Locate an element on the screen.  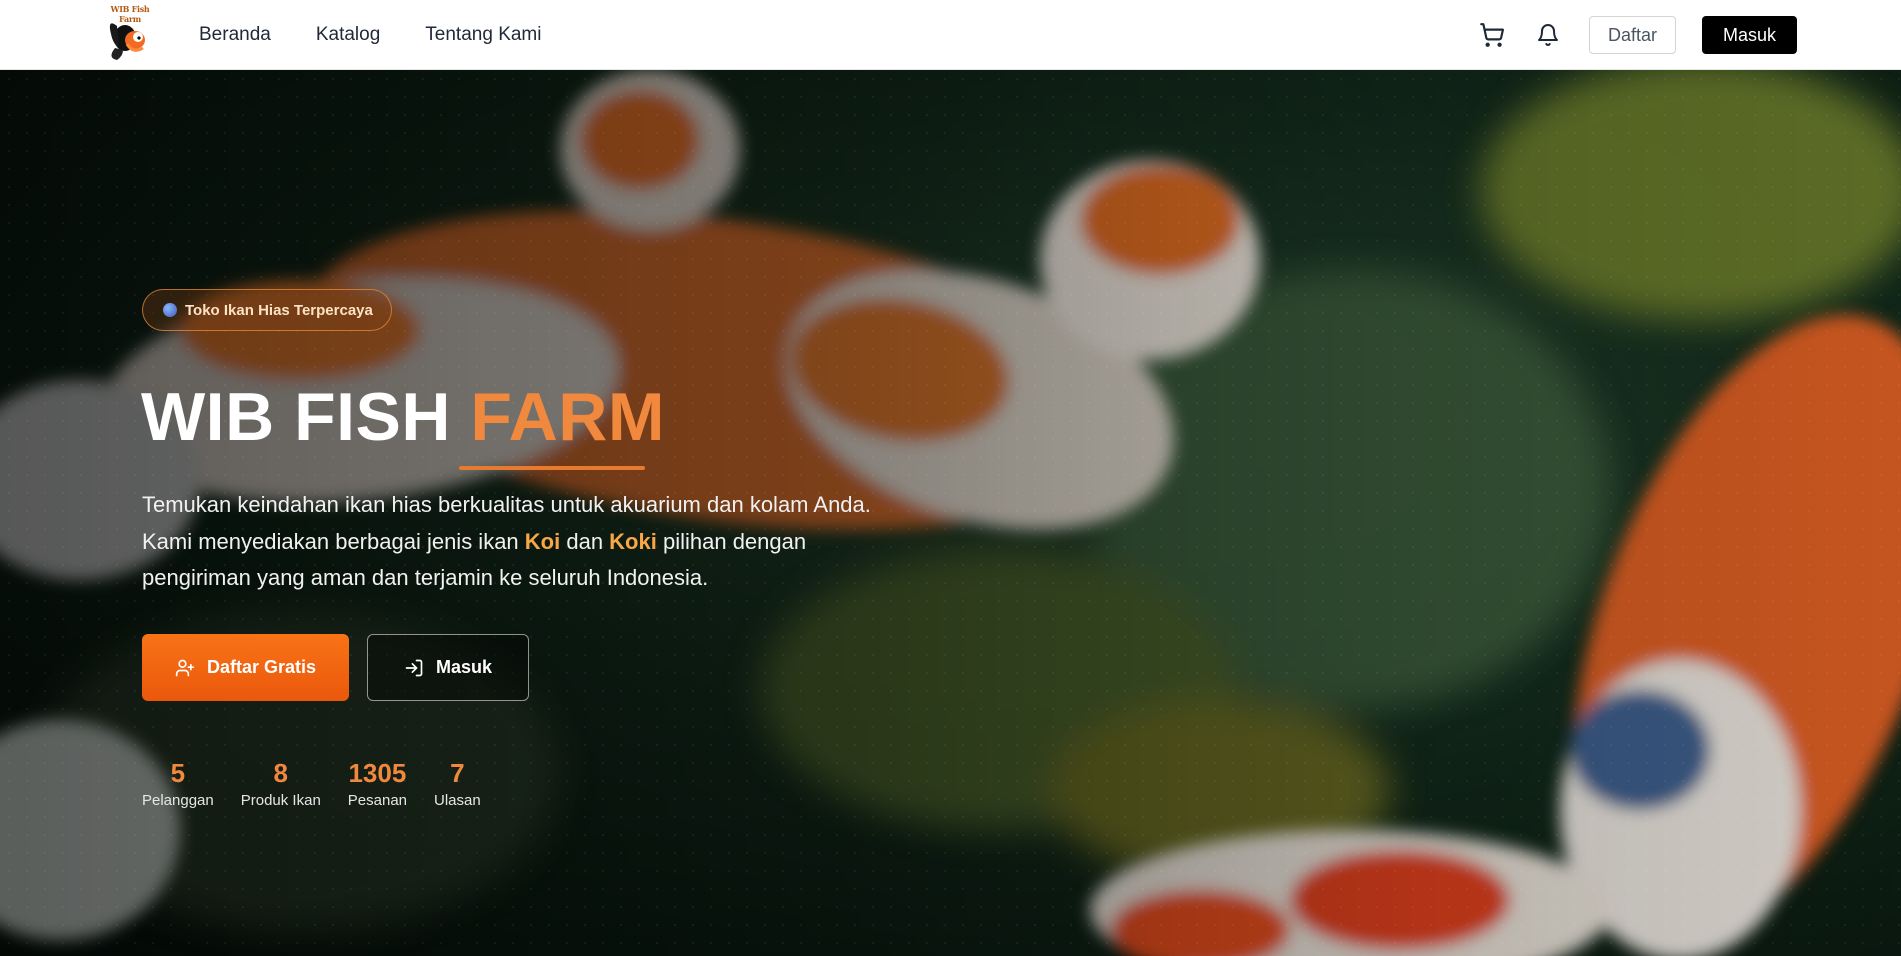
cart-button is located at coordinates (1492, 35).